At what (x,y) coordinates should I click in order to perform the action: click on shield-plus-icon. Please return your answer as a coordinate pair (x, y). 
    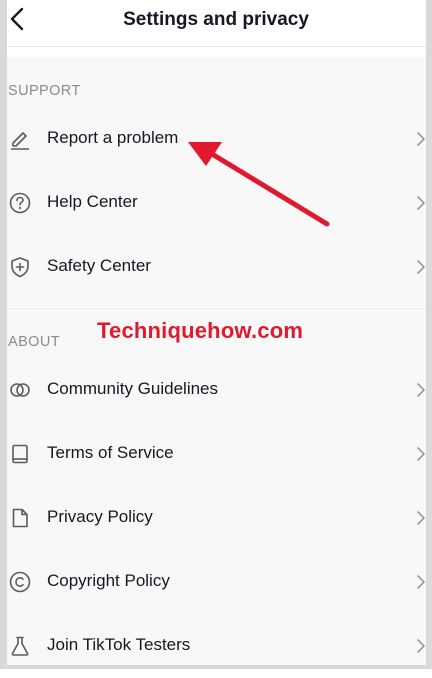
    Looking at the image, I should click on (20, 267).